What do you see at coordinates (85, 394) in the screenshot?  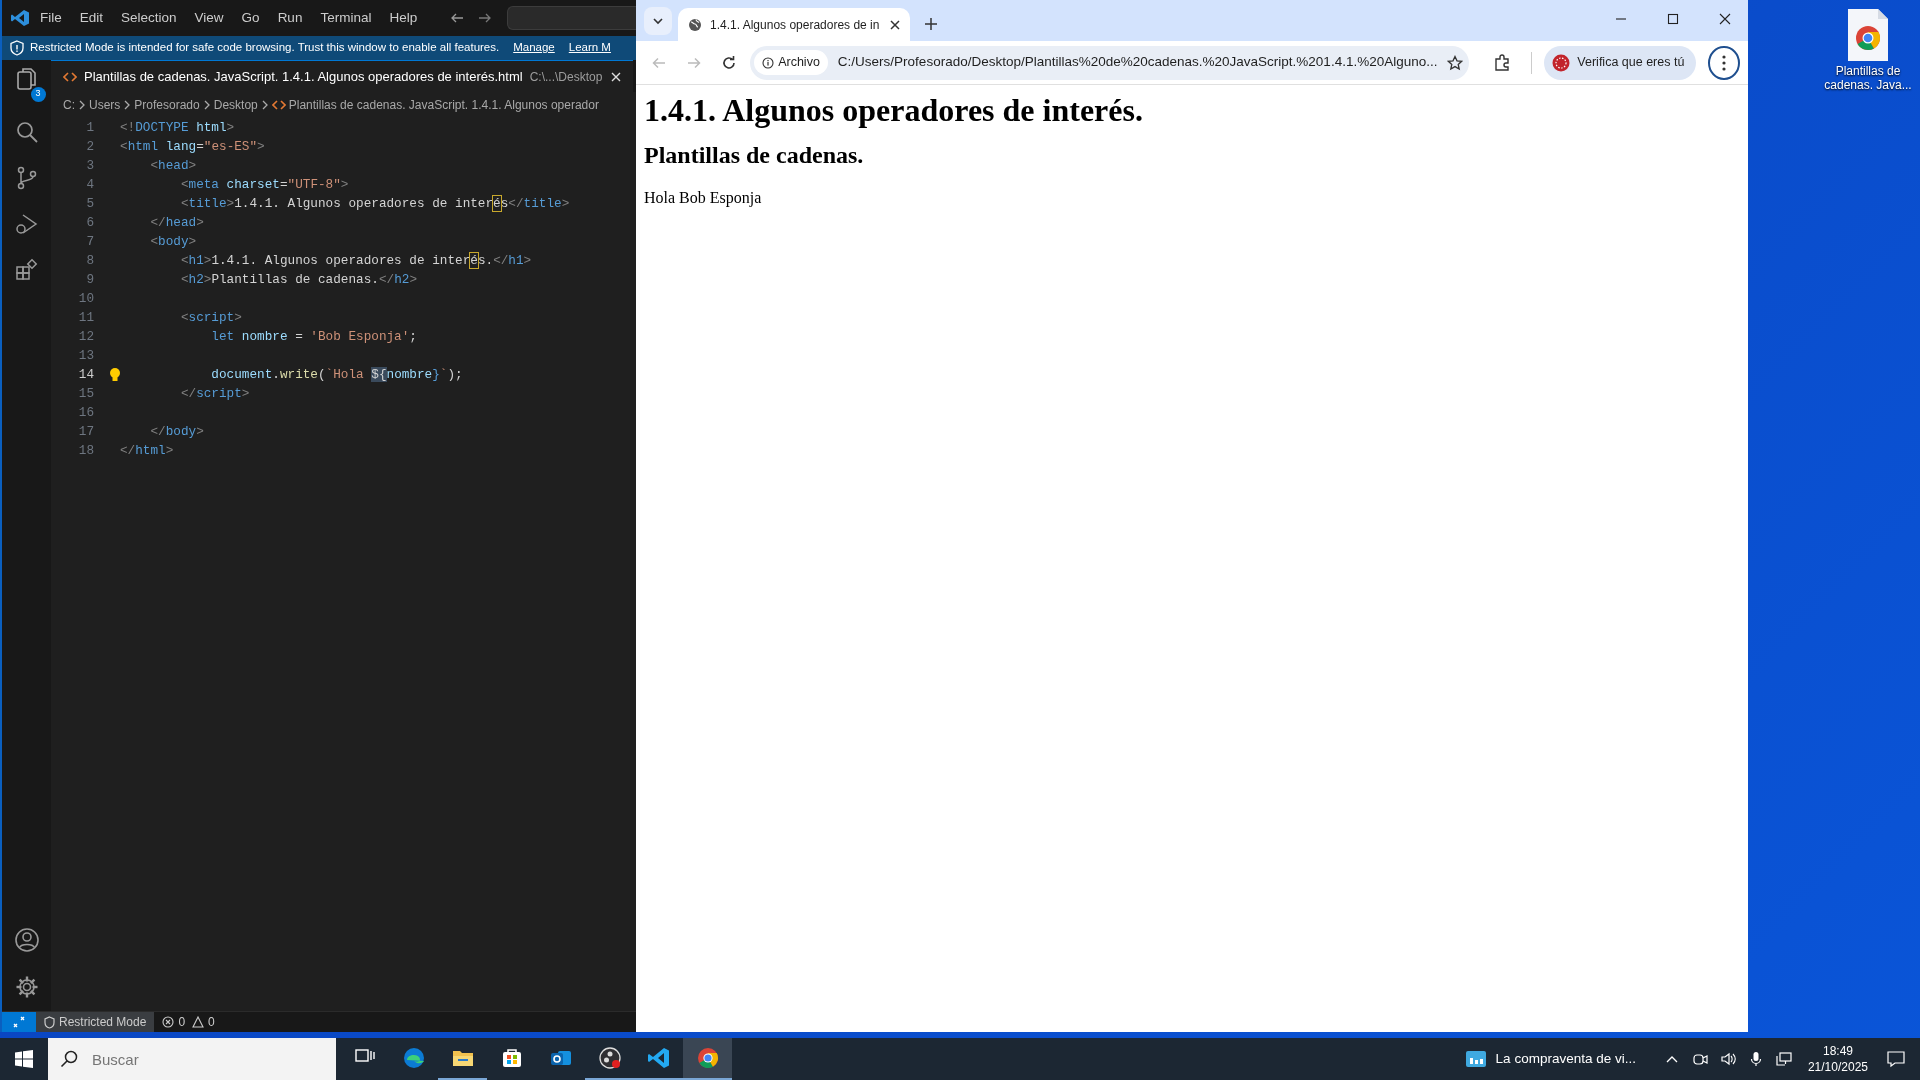 I see `line-number: 15` at bounding box center [85, 394].